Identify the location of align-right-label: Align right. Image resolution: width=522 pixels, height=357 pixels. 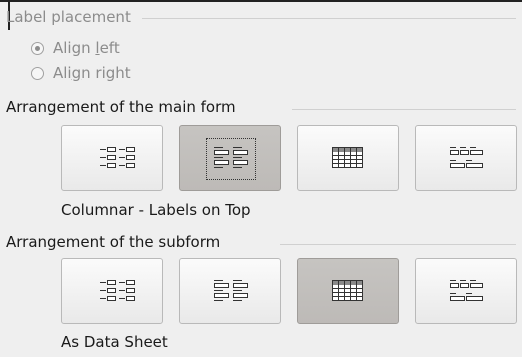
(92, 73).